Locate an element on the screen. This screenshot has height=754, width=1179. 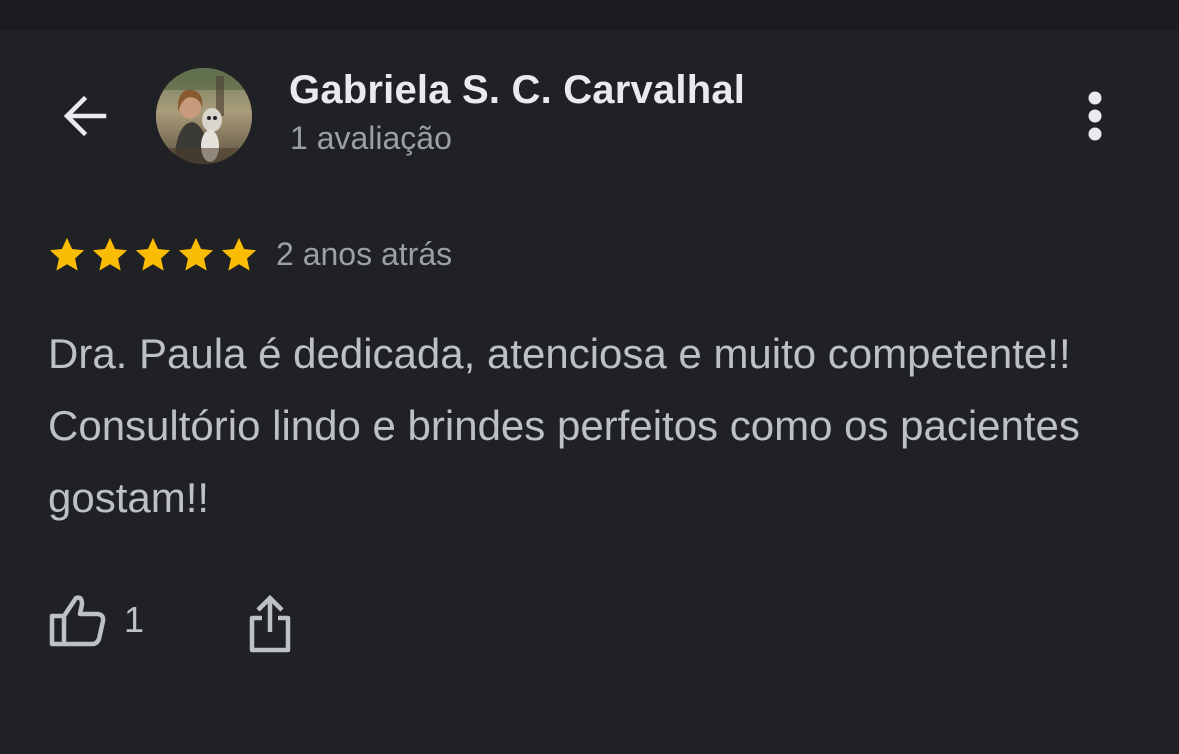
star-rating is located at coordinates (153, 255).